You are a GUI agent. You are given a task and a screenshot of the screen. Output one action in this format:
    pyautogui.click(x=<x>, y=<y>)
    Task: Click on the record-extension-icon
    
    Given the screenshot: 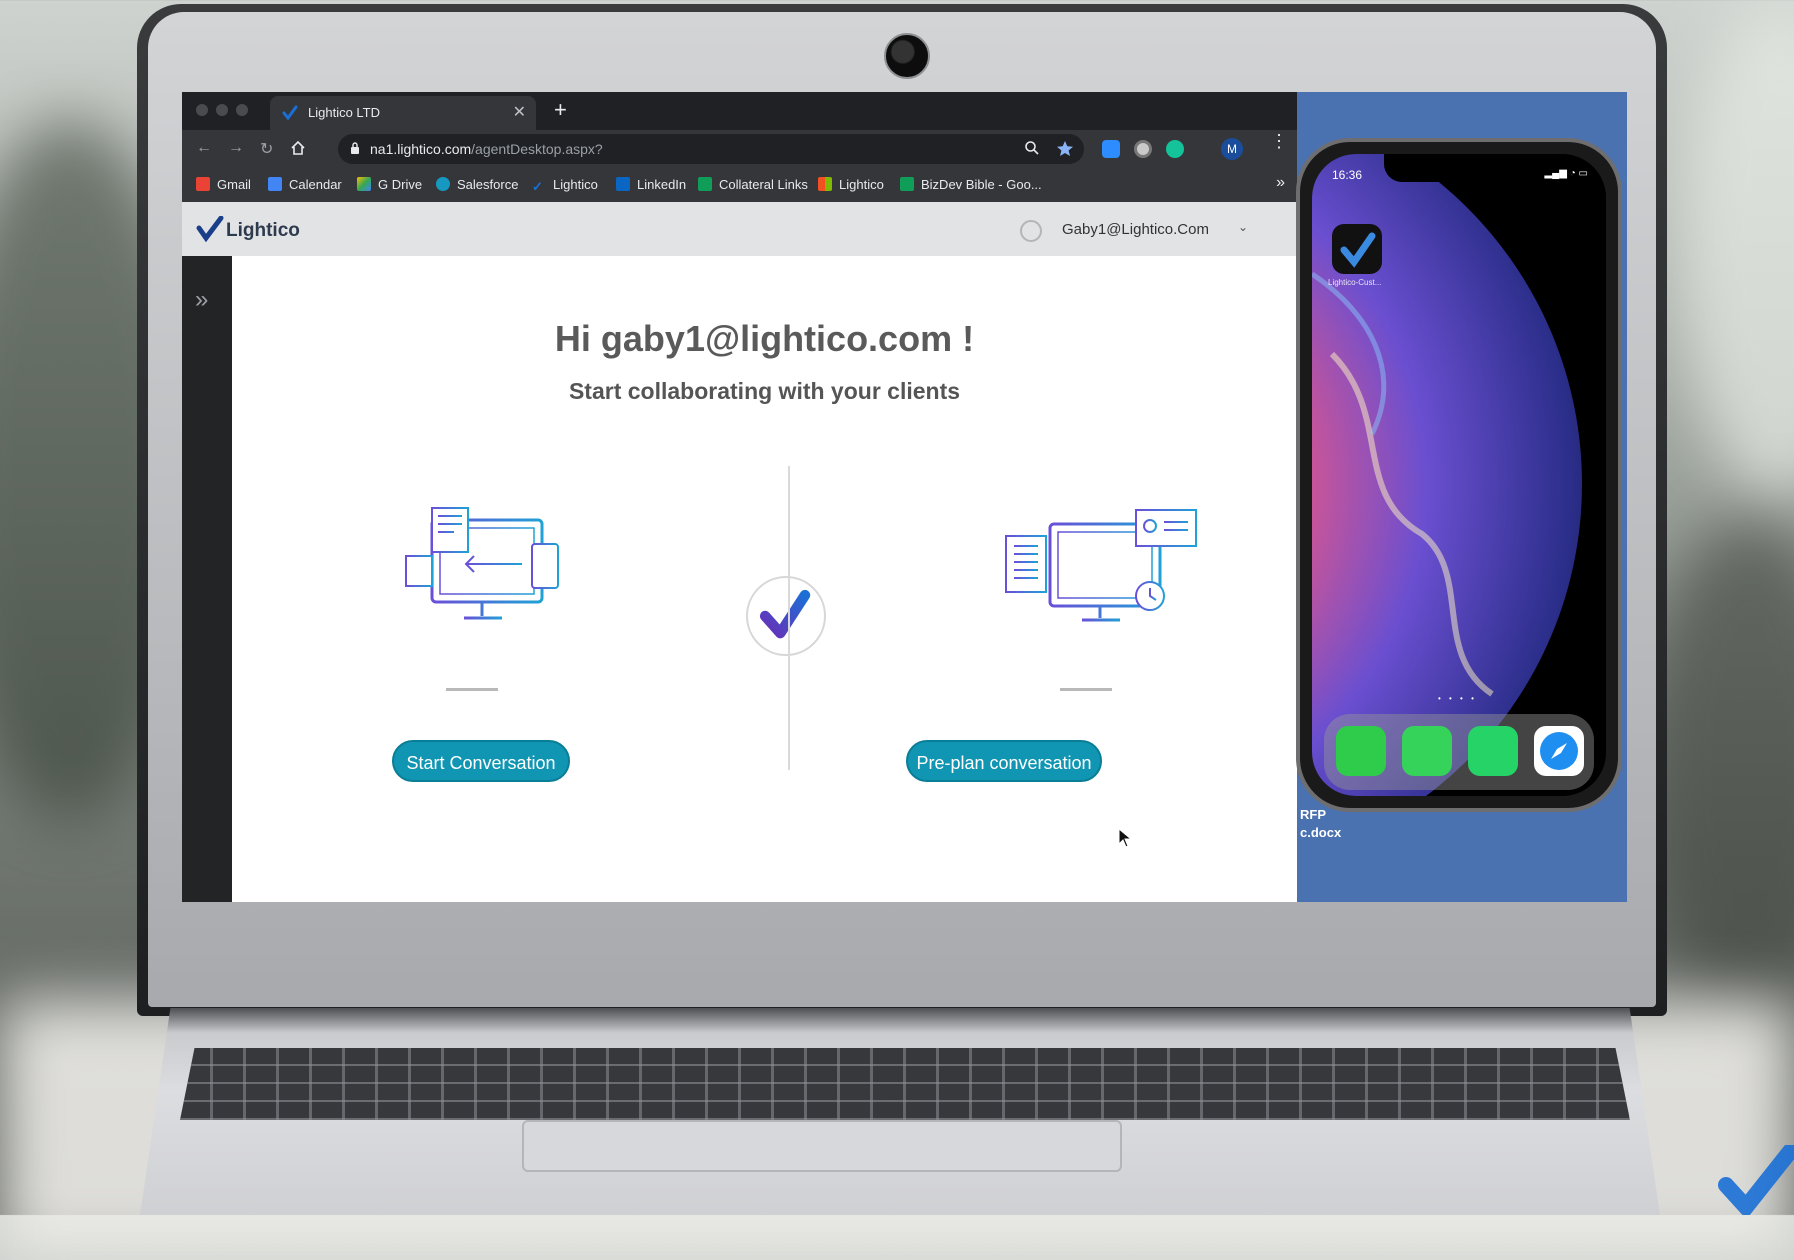 What is the action you would take?
    pyautogui.click(x=1143, y=149)
    